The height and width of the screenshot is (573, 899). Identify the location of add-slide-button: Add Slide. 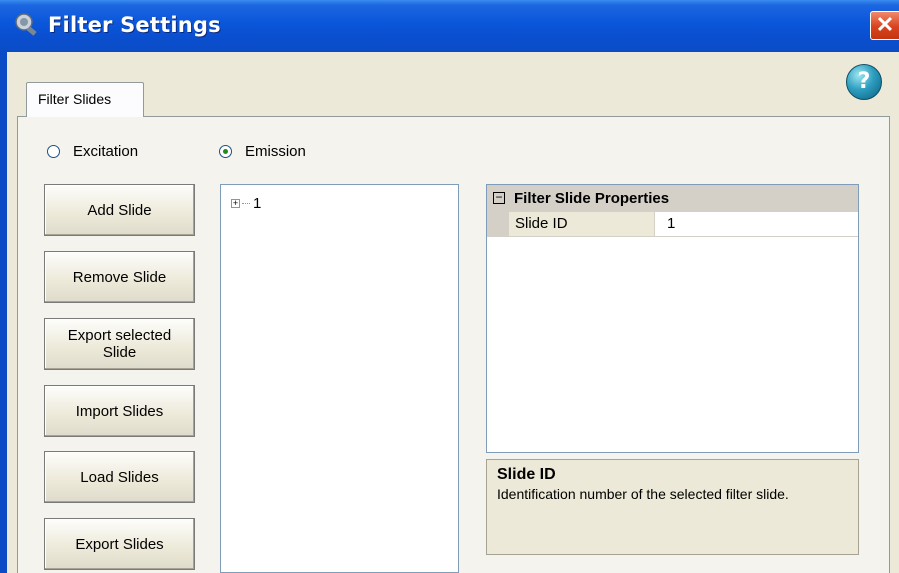
(119, 210).